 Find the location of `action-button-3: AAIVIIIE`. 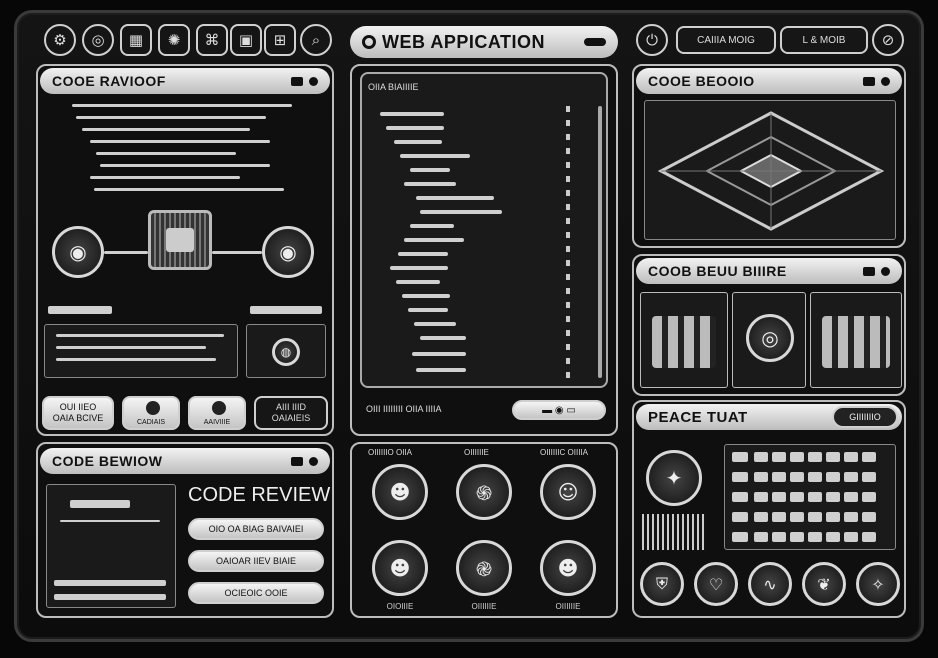

action-button-3: AAIVIIIE is located at coordinates (217, 413).